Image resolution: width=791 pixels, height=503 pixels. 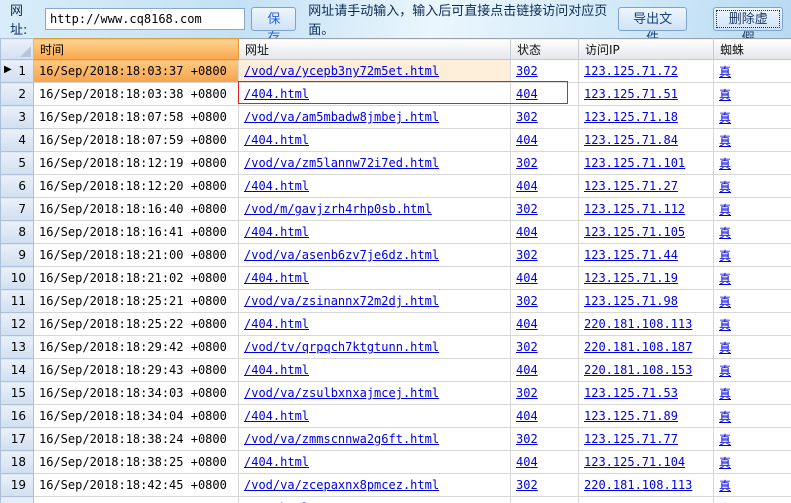 I want to click on column-header-status: 状态, so click(x=544, y=49).